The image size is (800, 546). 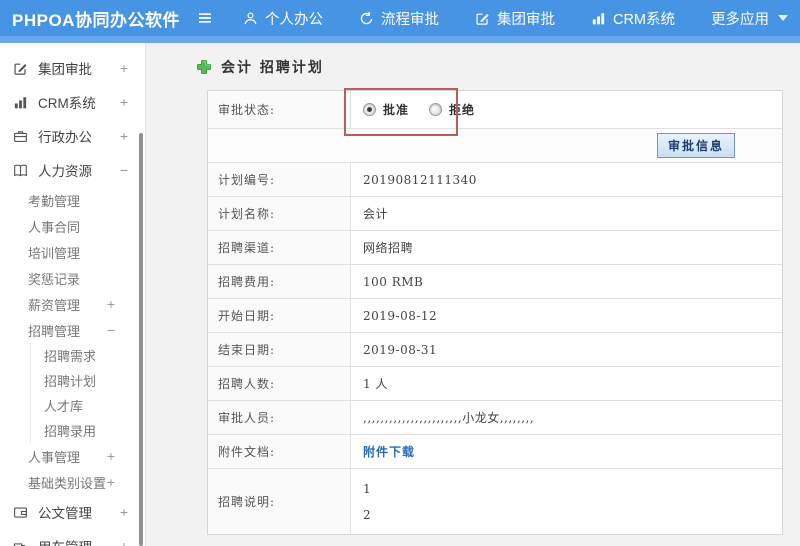 What do you see at coordinates (386, 109) in the screenshot?
I see `radio-option: 批准` at bounding box center [386, 109].